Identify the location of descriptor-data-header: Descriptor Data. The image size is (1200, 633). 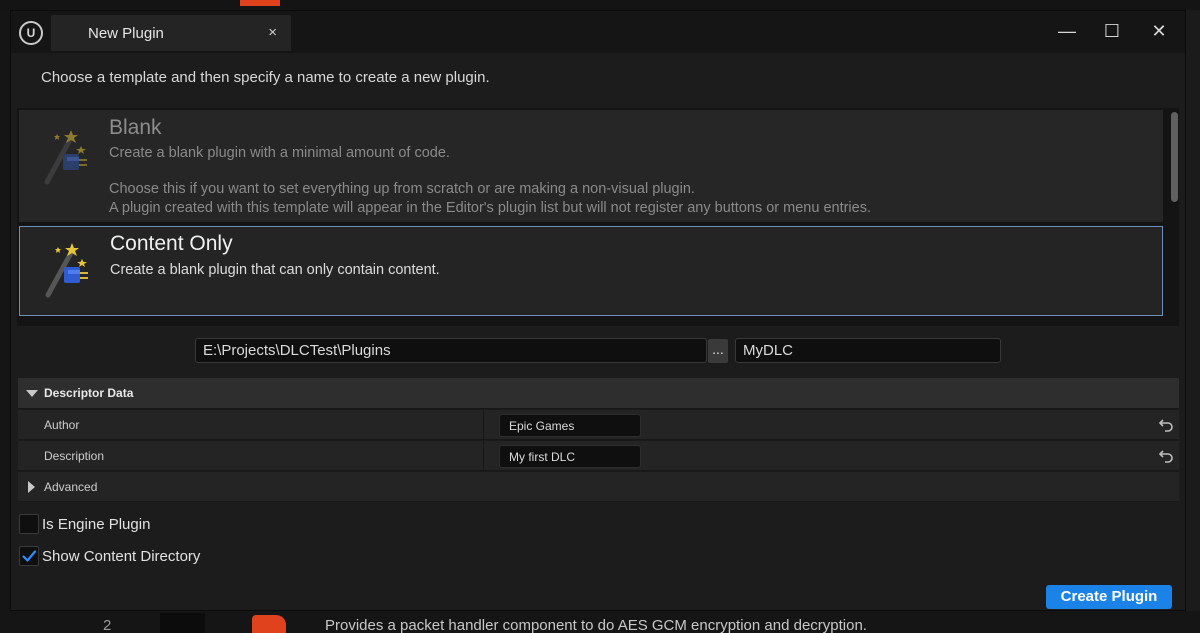
(598, 393).